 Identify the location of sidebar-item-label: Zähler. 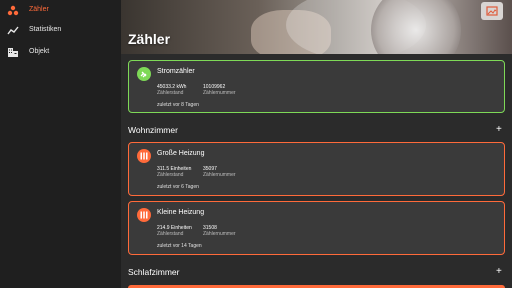
(39, 9).